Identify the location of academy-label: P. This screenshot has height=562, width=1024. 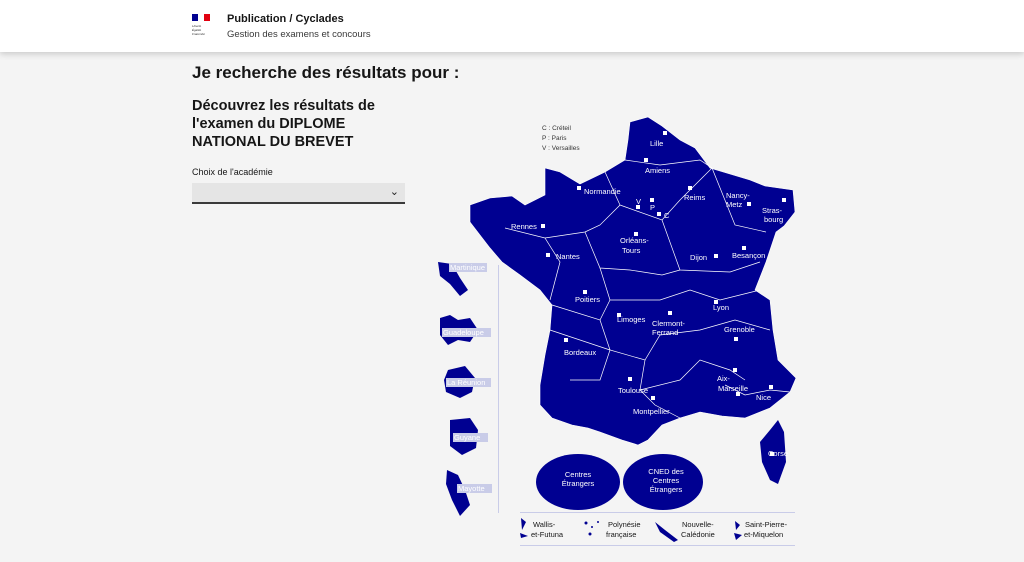
(652, 207).